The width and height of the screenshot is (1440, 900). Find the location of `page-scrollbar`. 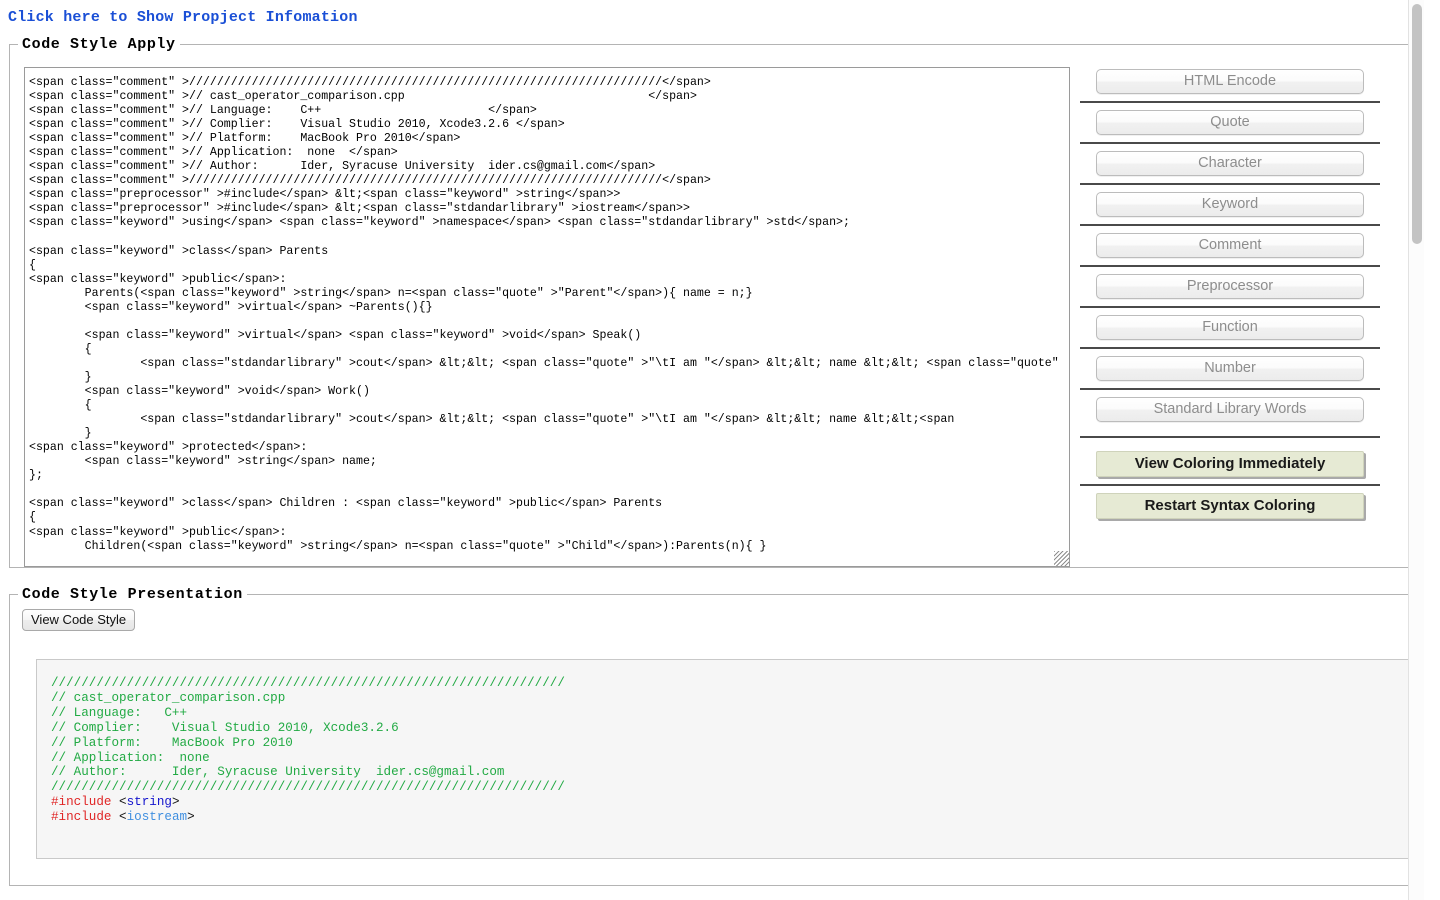

page-scrollbar is located at coordinates (1416, 450).